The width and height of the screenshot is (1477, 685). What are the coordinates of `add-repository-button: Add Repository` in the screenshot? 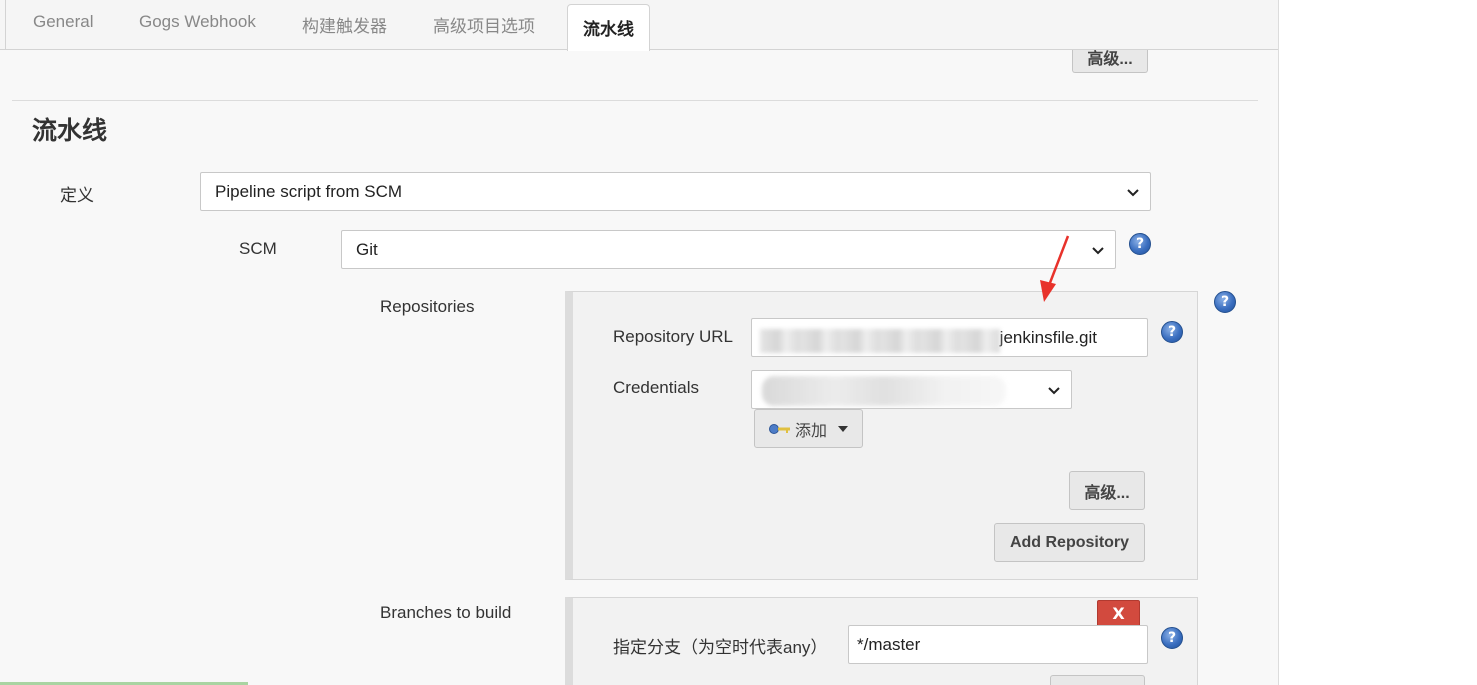 It's located at (1069, 542).